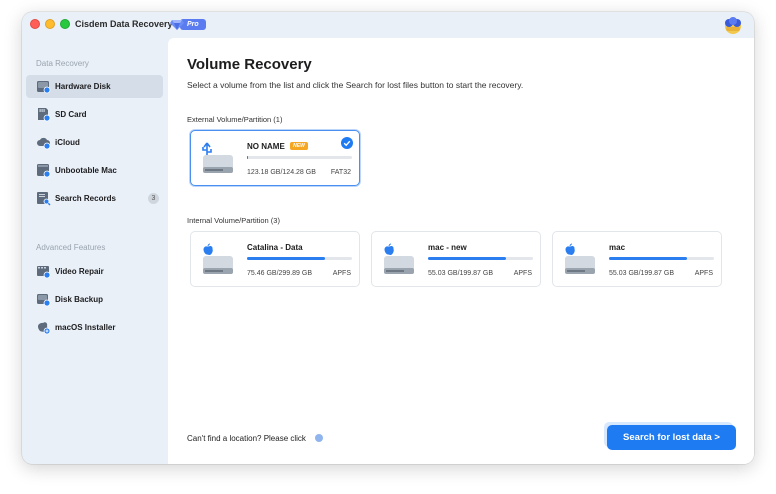 Image resolution: width=776 pixels, height=494 pixels. Describe the element at coordinates (79, 299) in the screenshot. I see `sidebar-item-label: Disk Backup` at that location.